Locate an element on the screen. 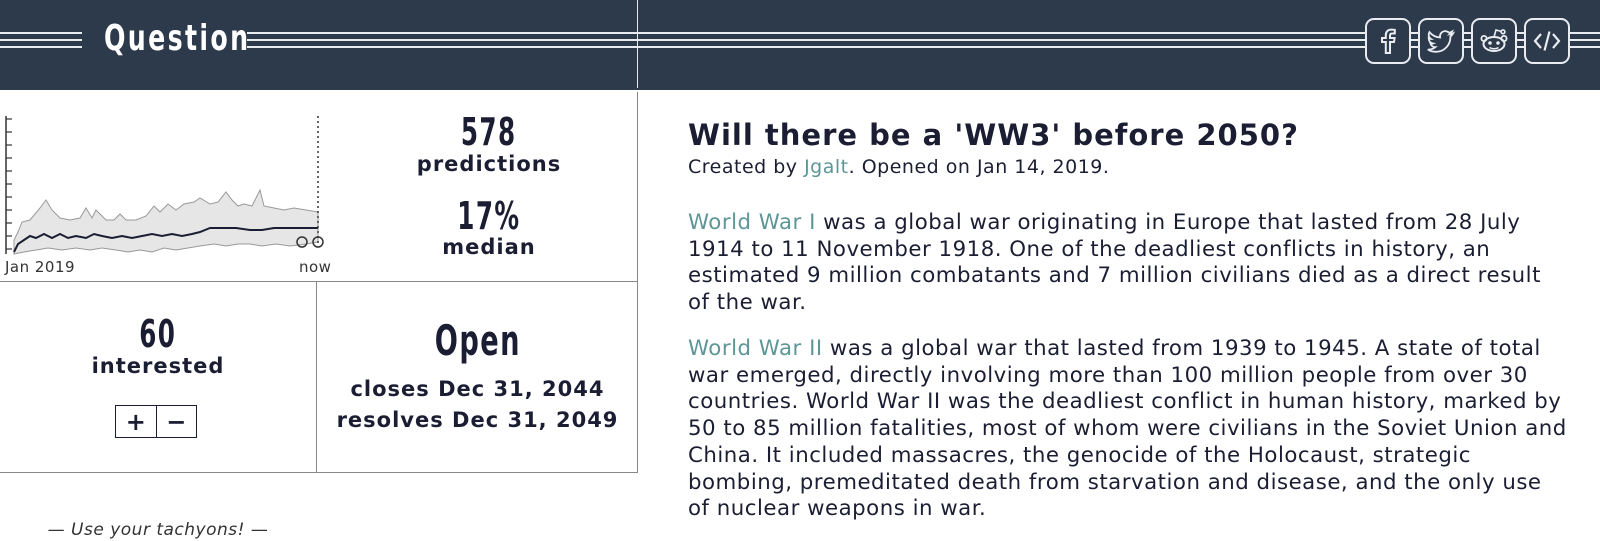 The height and width of the screenshot is (541, 1600). ww1-link: World War I is located at coordinates (752, 222).